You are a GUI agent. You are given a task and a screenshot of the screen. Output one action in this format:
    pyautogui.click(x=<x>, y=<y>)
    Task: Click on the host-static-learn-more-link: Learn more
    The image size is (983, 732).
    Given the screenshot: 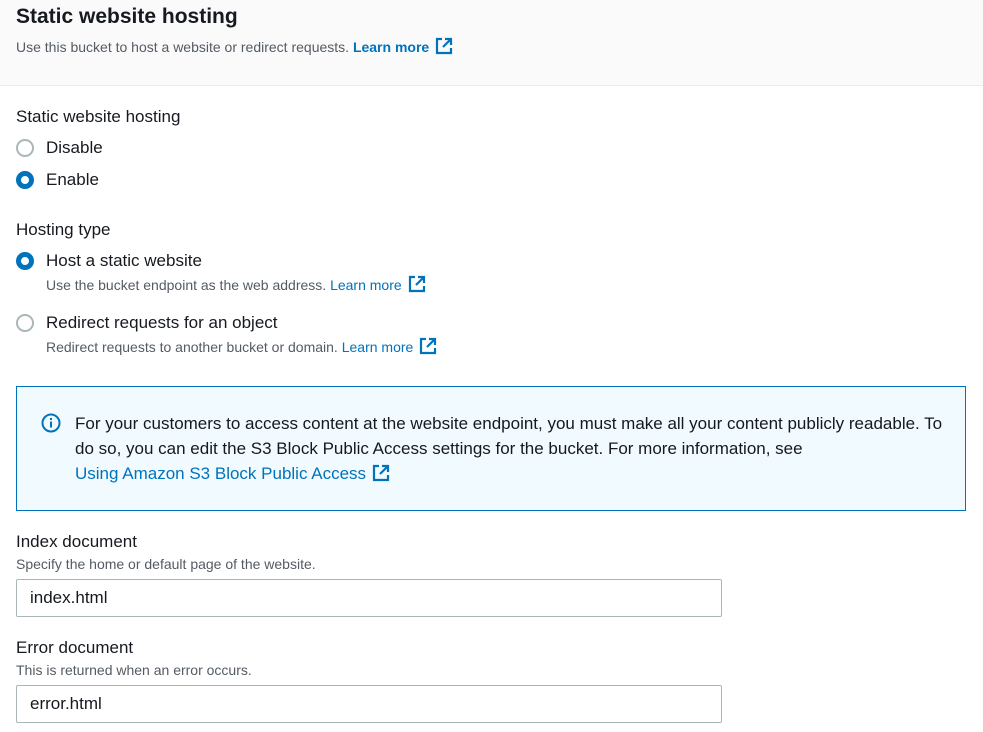 What is the action you would take?
    pyautogui.click(x=378, y=284)
    